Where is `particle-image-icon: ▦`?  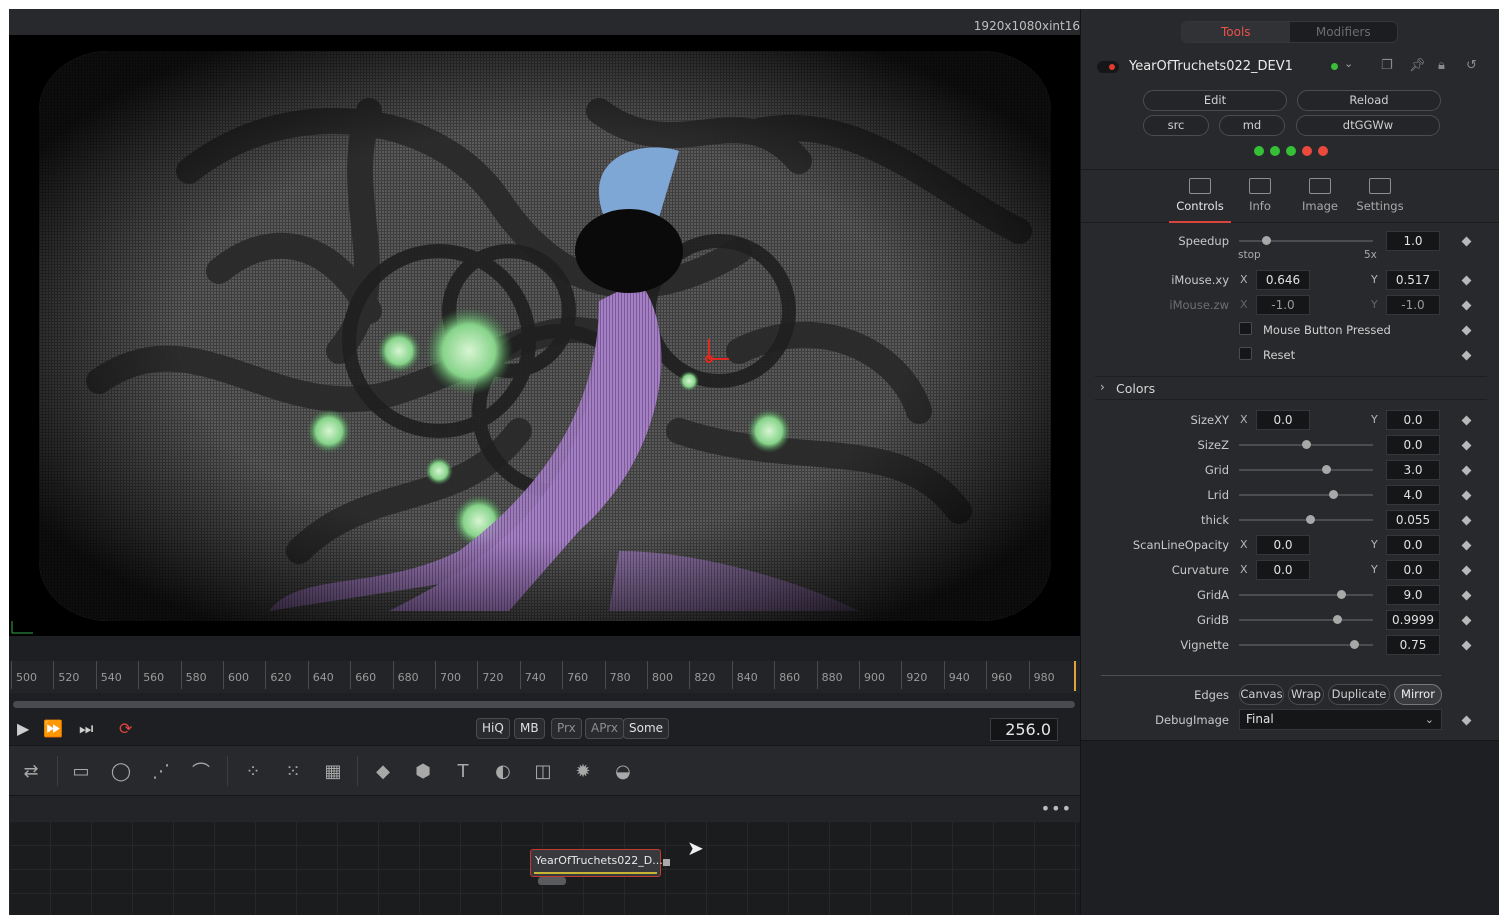
particle-image-icon: ▦ is located at coordinates (333, 771).